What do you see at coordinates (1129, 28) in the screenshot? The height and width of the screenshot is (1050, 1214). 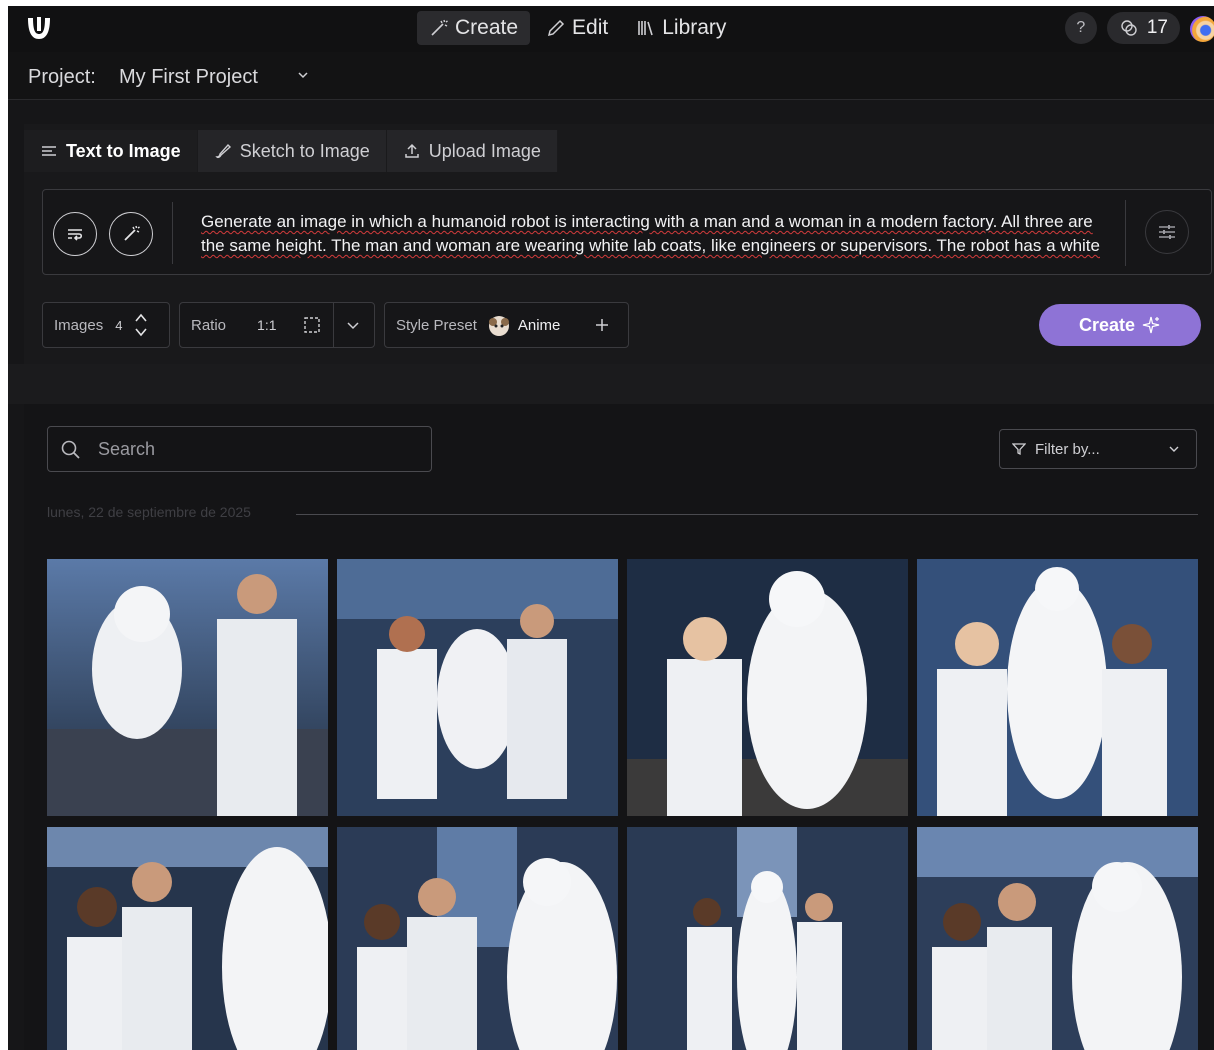 I see `coins-icon` at bounding box center [1129, 28].